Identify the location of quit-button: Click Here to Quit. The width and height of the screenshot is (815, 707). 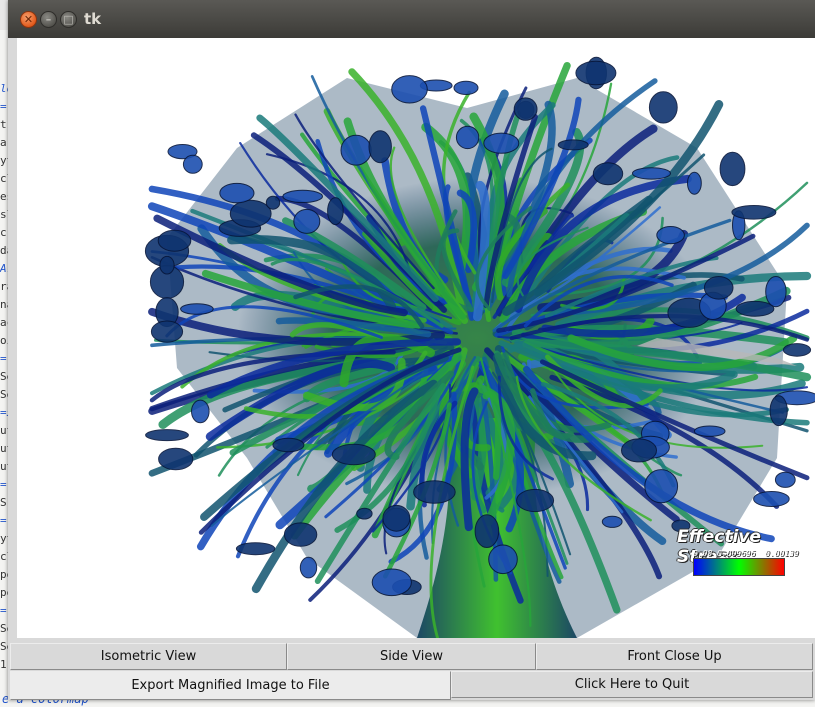
(632, 684).